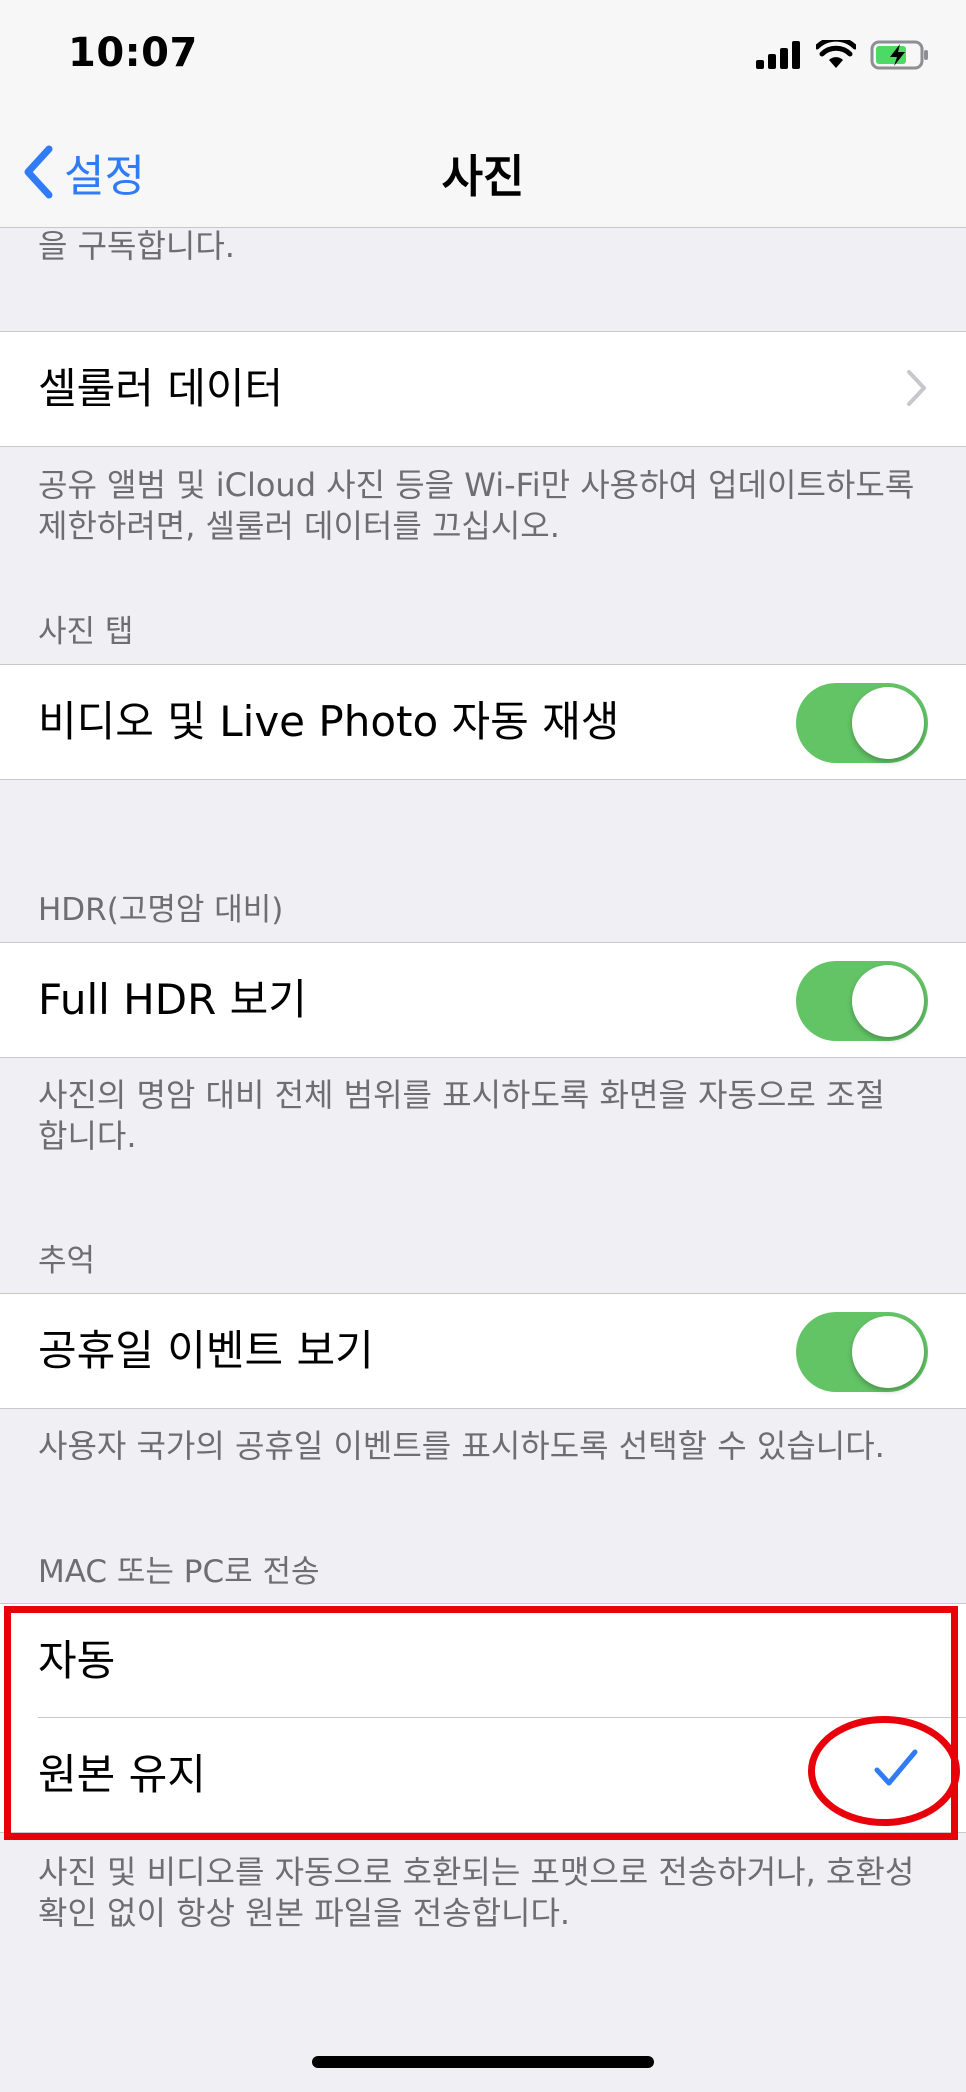  I want to click on home-indicator, so click(483, 2062).